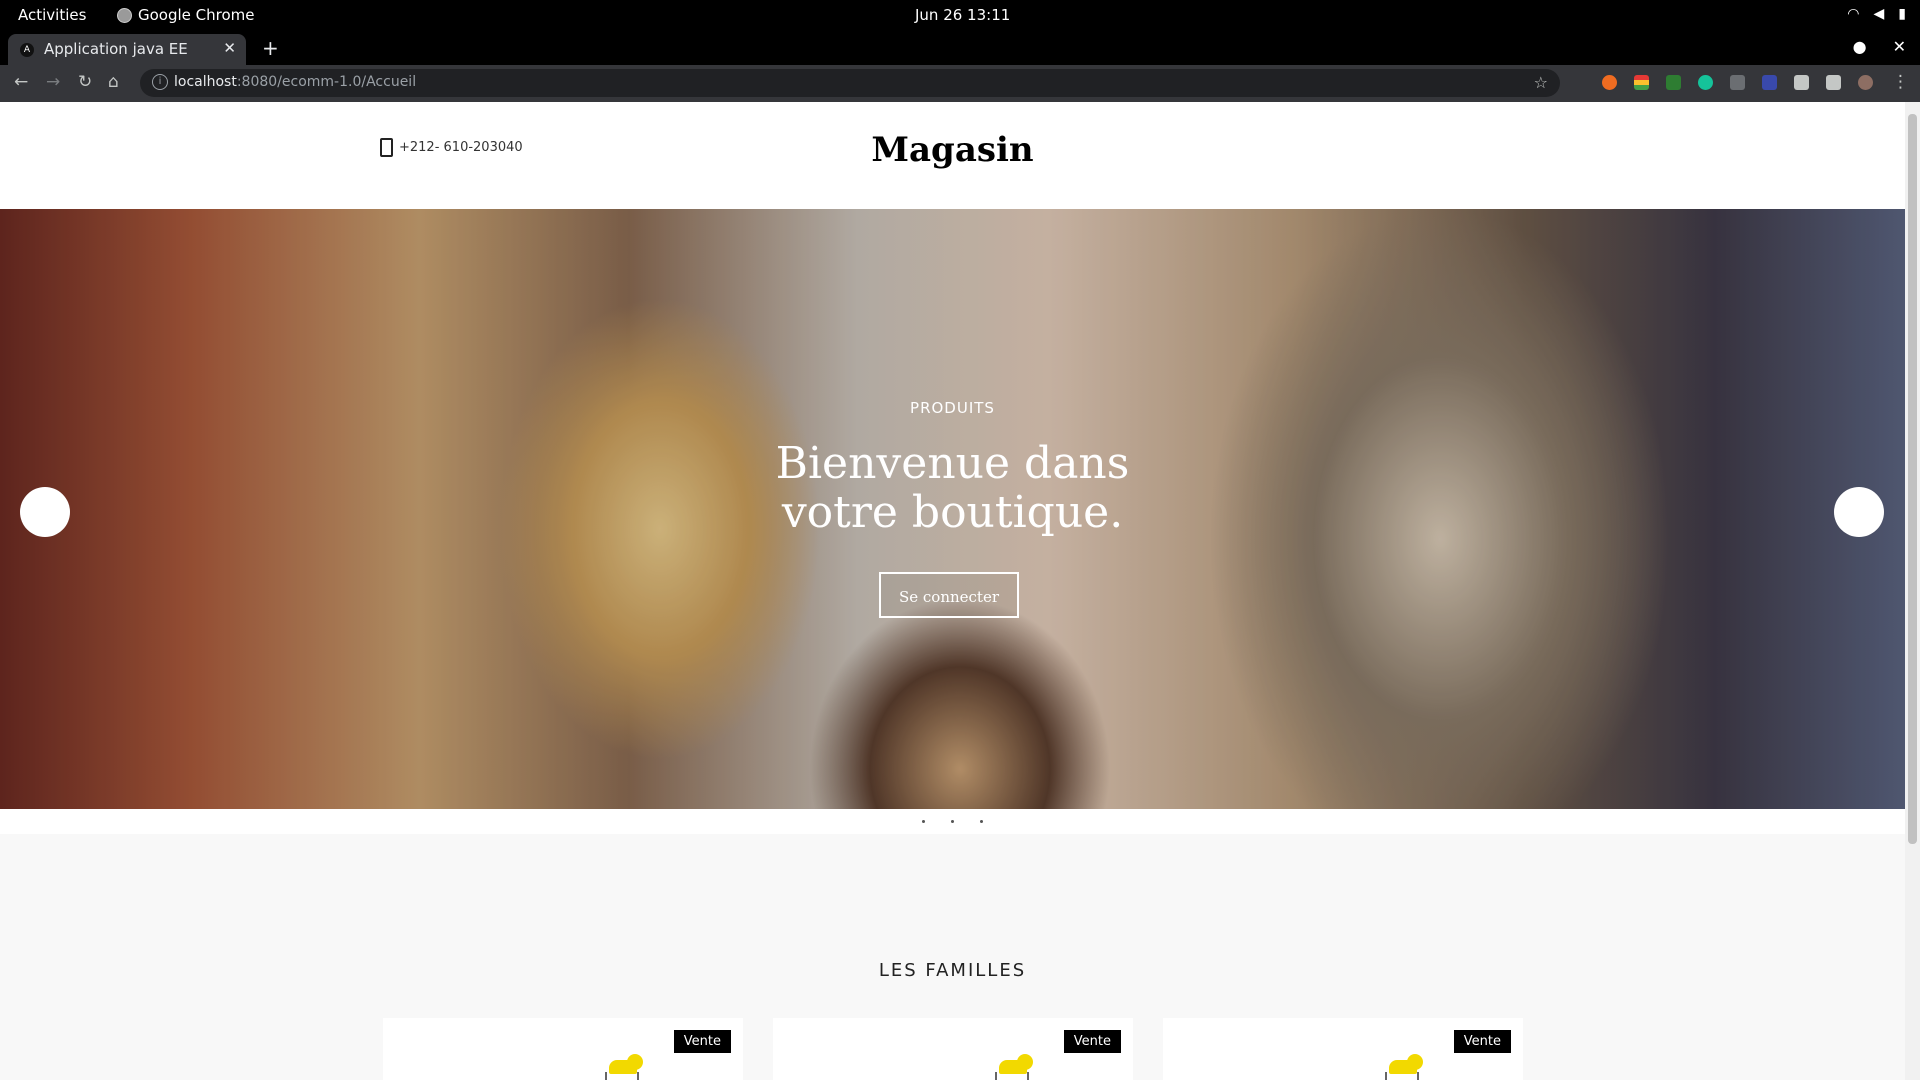 The height and width of the screenshot is (1080, 1920). What do you see at coordinates (1859, 512) in the screenshot?
I see `carousel-next-button` at bounding box center [1859, 512].